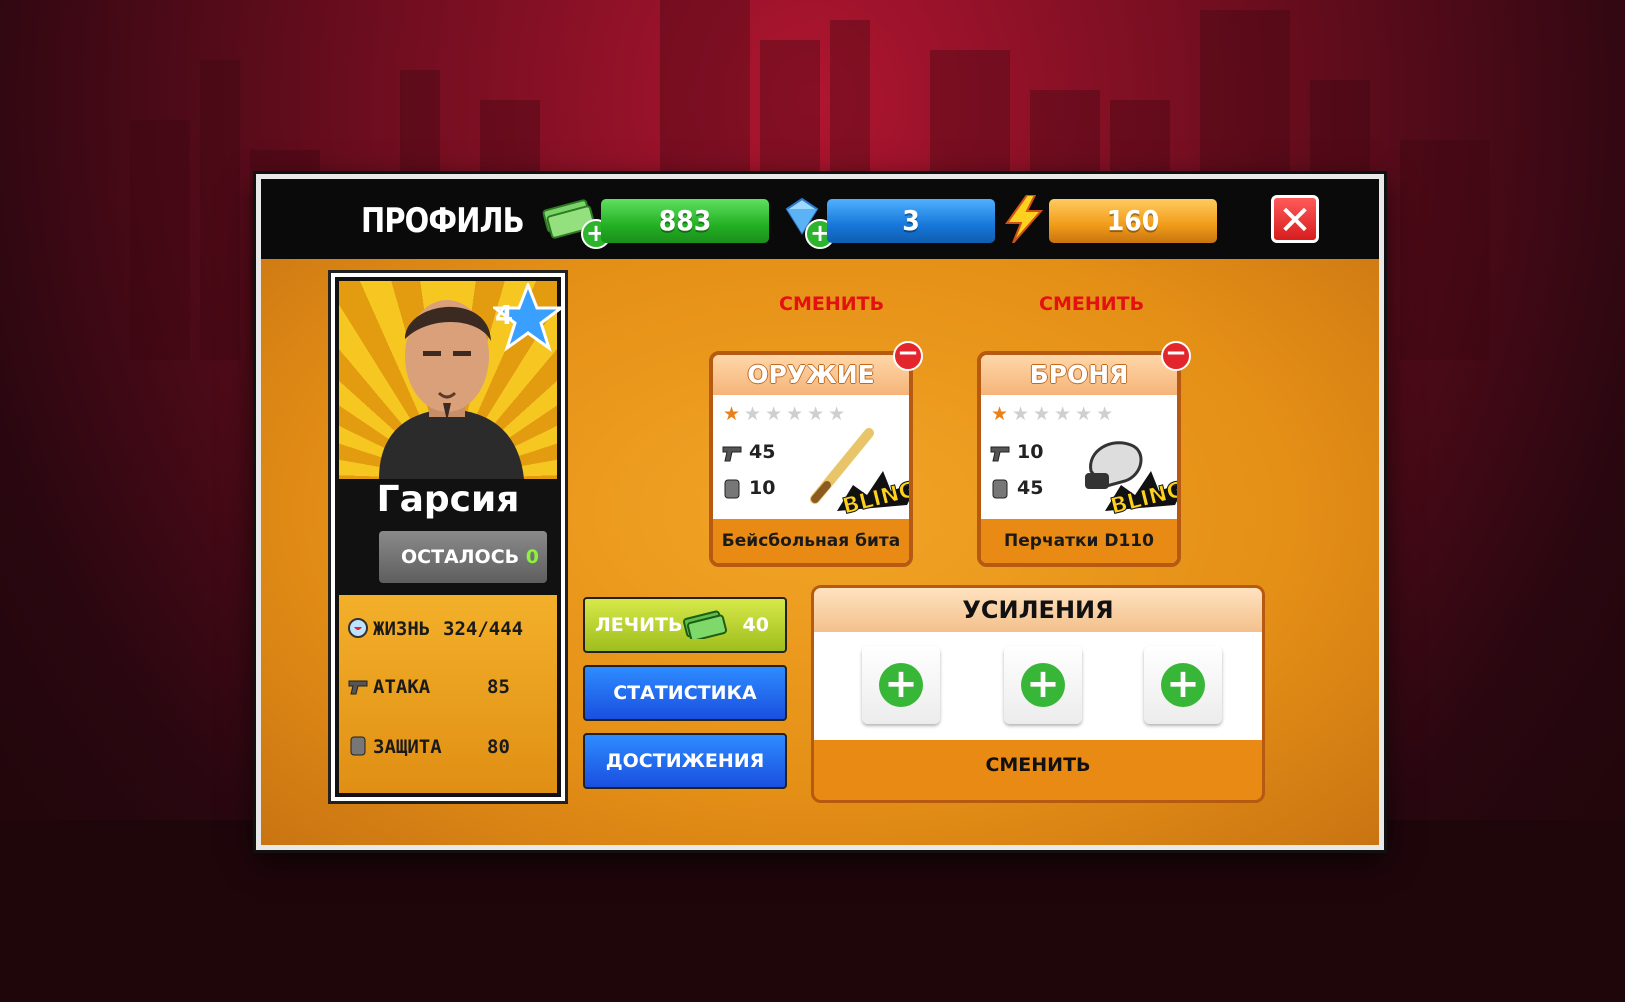 The height and width of the screenshot is (1002, 1625). Describe the element at coordinates (1295, 219) in the screenshot. I see `close-button: ✕` at that location.